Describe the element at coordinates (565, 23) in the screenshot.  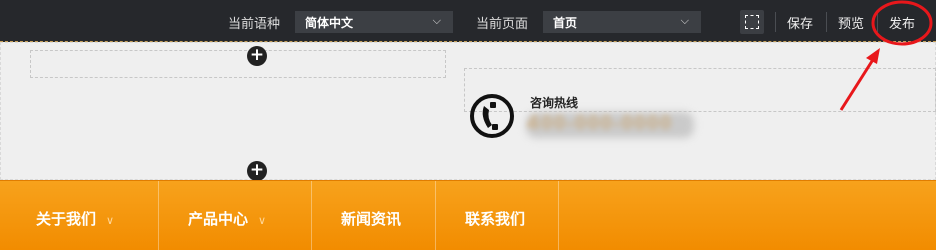
I see `page-select-value: 首页` at that location.